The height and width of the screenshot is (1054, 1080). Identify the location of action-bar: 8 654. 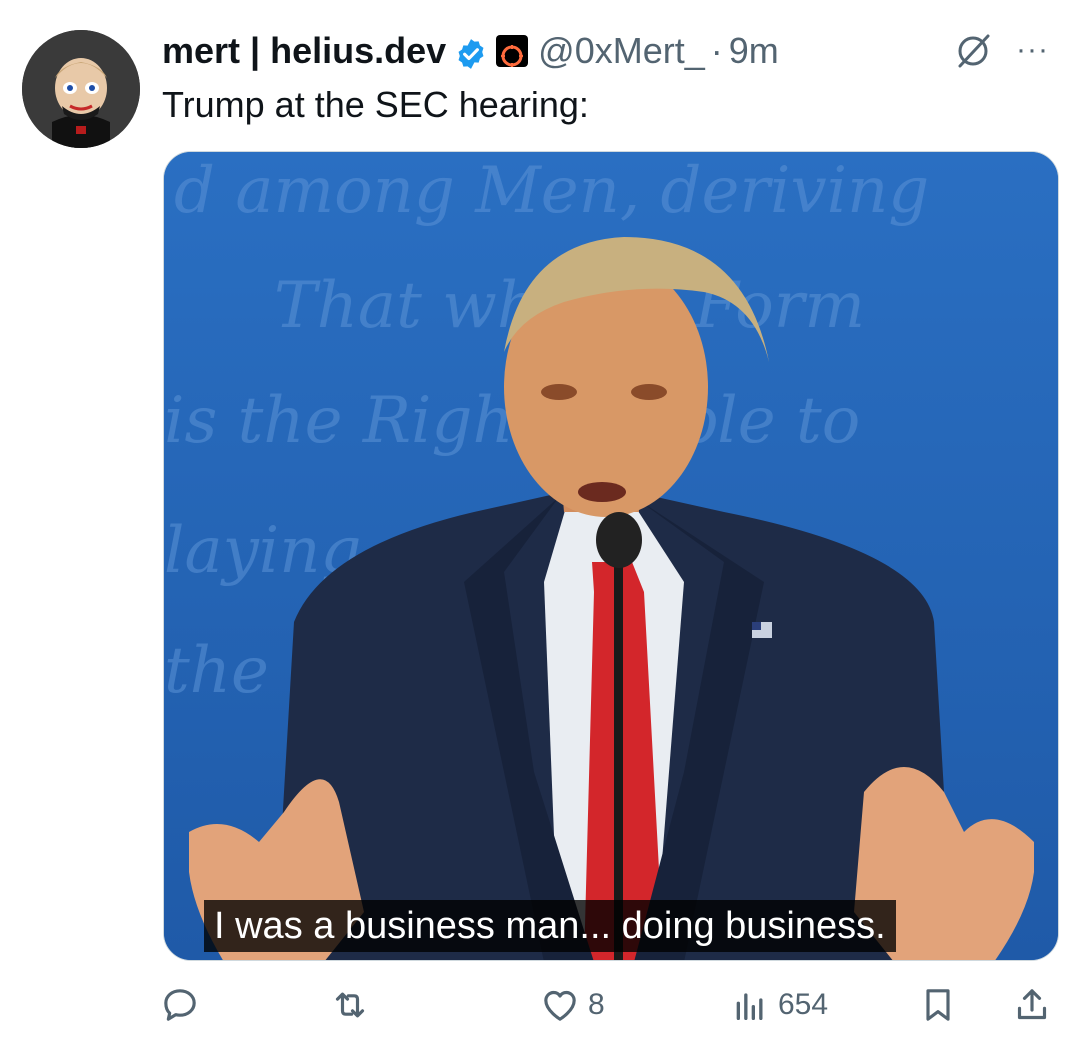
(540, 1005).